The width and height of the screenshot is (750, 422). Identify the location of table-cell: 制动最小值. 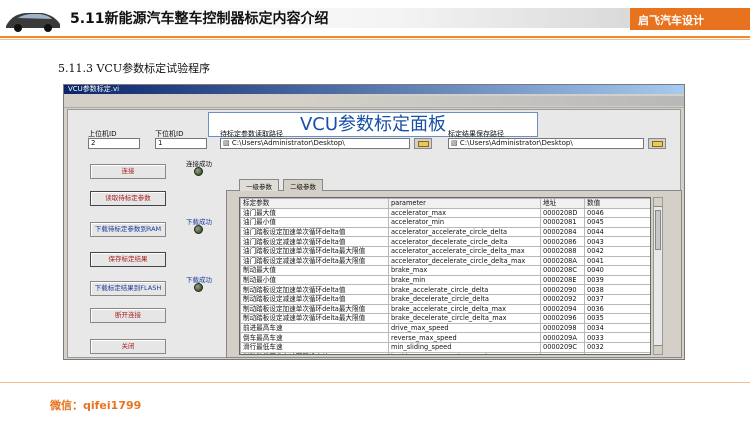
(314, 280).